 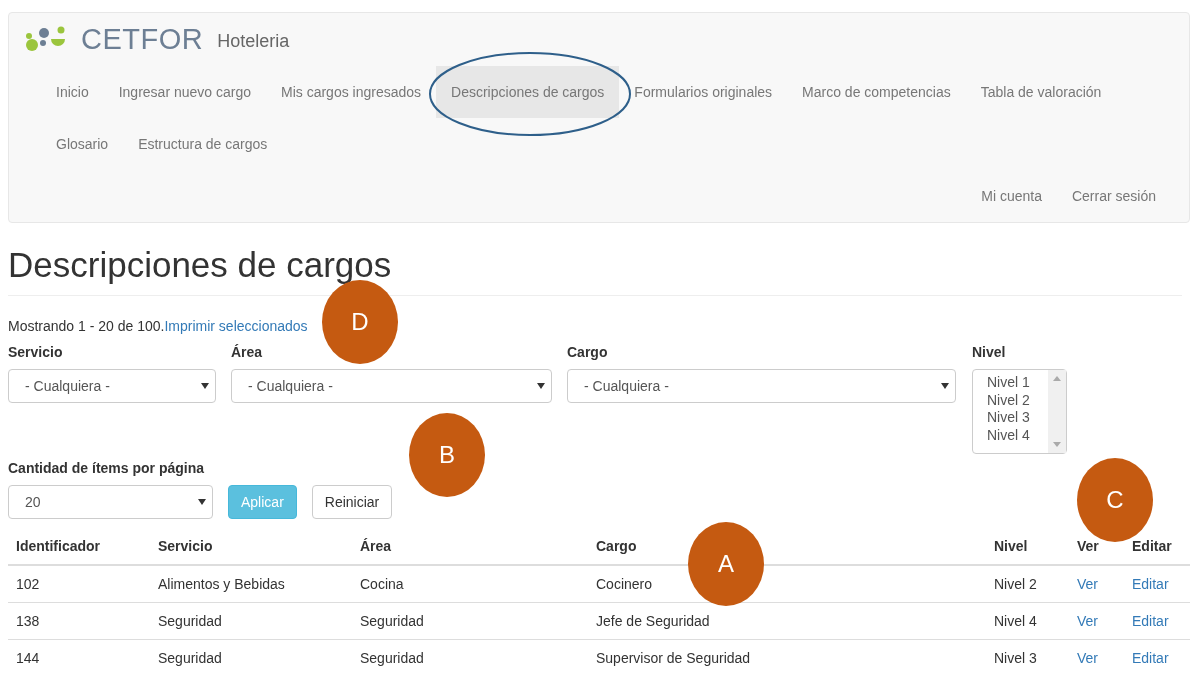 What do you see at coordinates (352, 502) in the screenshot?
I see `reset-button: Reiniciar` at bounding box center [352, 502].